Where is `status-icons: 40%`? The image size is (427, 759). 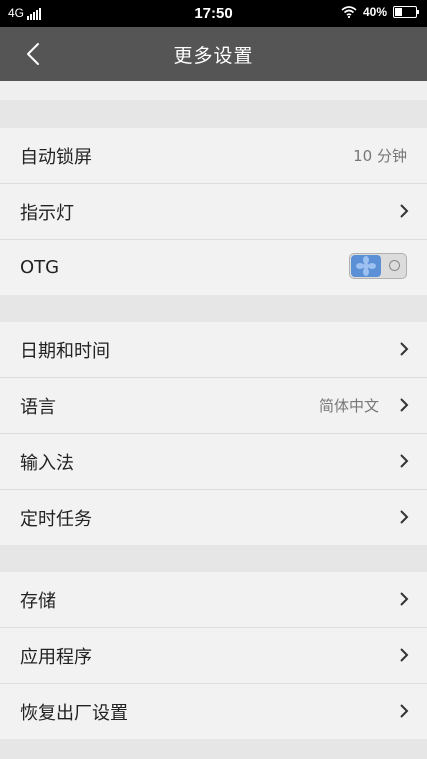
status-icons: 40% is located at coordinates (380, 12).